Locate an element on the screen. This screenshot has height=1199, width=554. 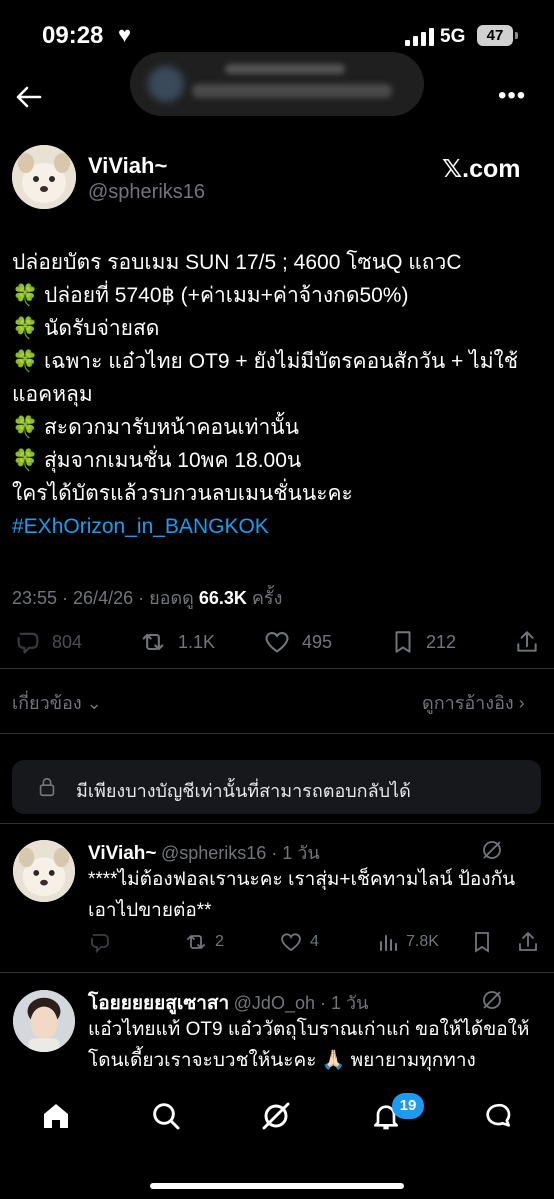
like-button: 495 is located at coordinates (297, 642).